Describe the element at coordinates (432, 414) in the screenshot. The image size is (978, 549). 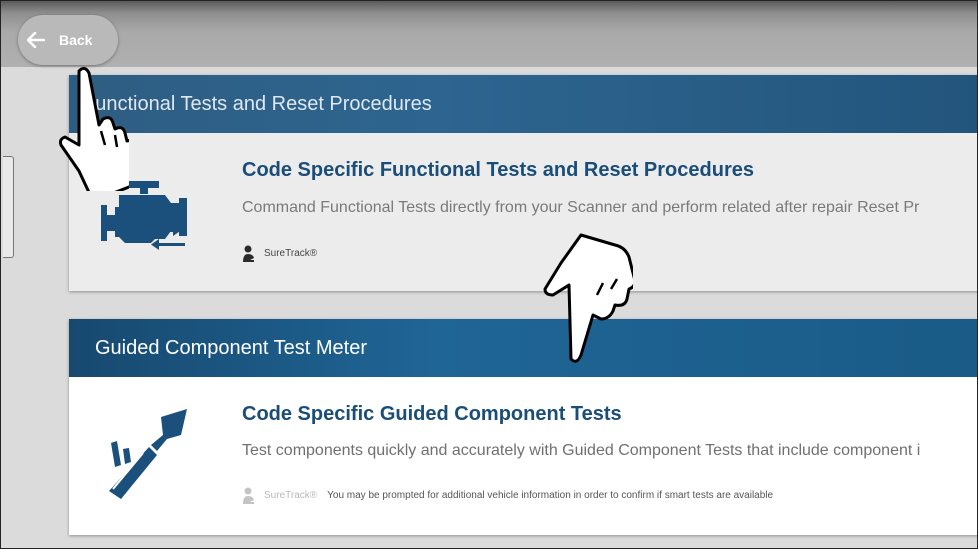
I see `guided-component-test-title: Code Specific Guided Component Tests` at that location.